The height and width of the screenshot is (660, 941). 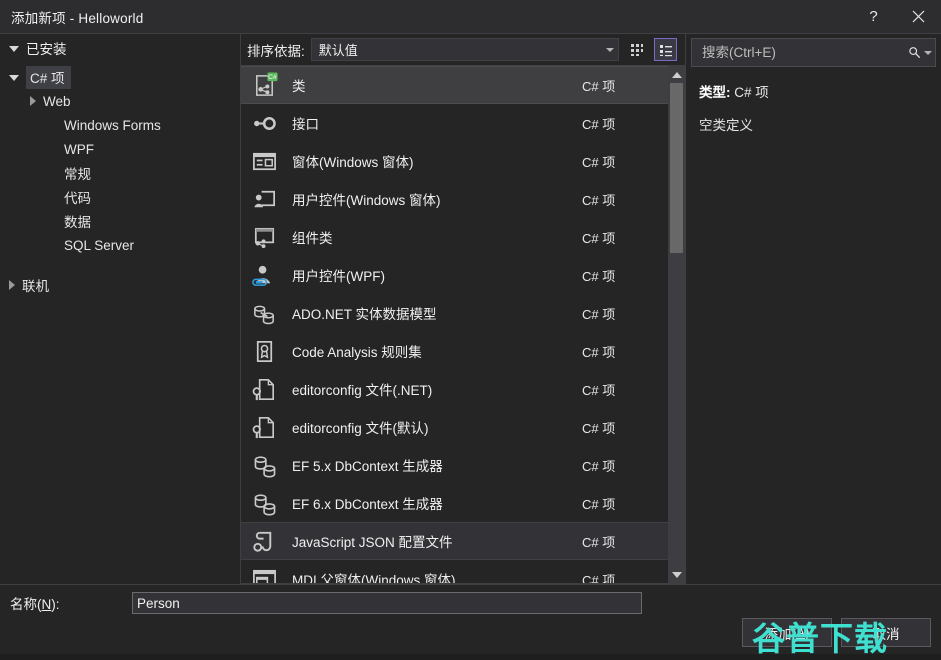 What do you see at coordinates (264, 123) in the screenshot?
I see `interface-icon` at bounding box center [264, 123].